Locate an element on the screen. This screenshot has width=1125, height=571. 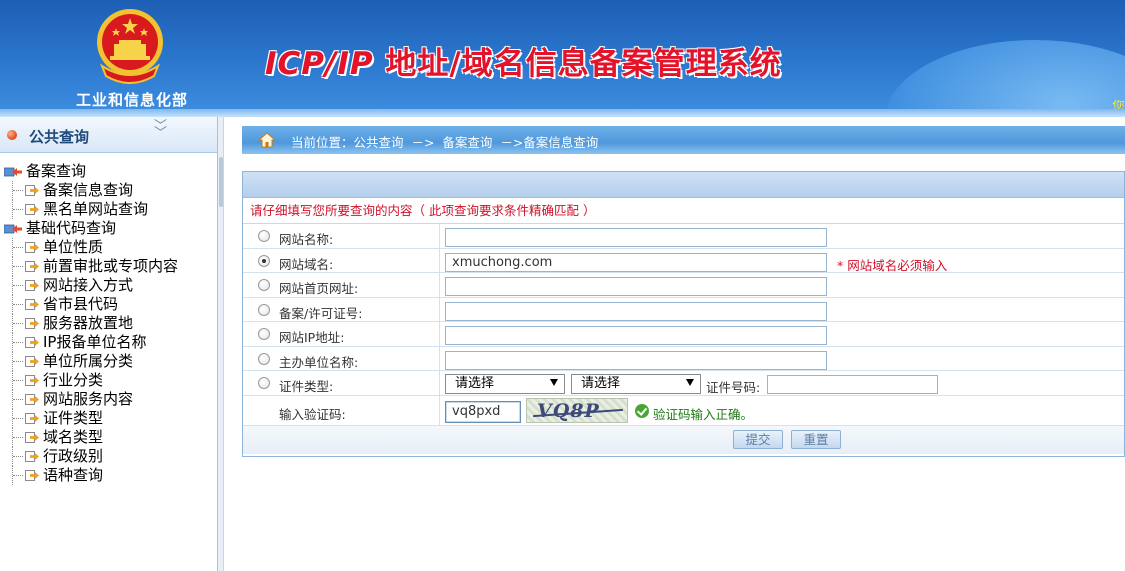
dropdown-arrow-icon is located at coordinates (690, 382).